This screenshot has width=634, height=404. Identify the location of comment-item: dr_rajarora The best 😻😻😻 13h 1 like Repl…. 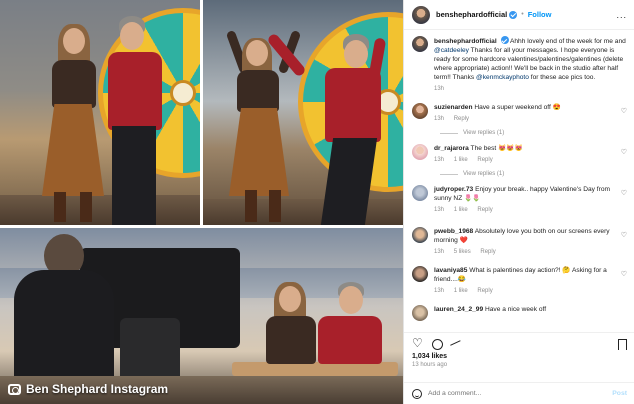
(519, 154).